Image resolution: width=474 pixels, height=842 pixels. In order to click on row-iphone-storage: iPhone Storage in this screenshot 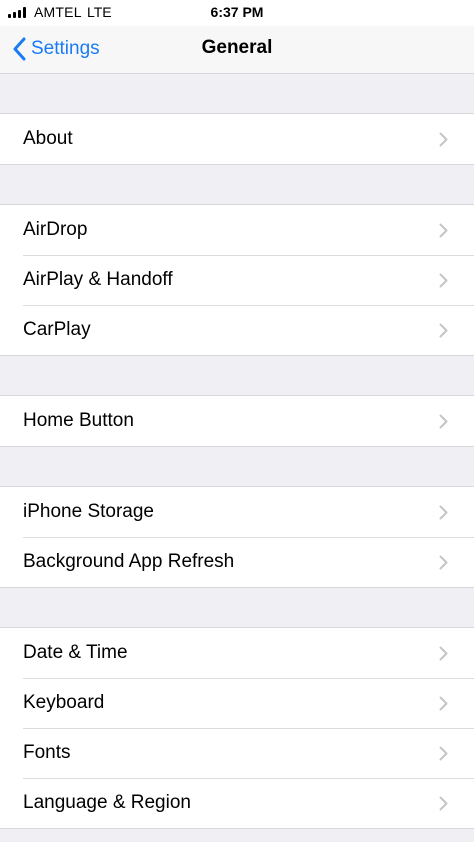, I will do `click(237, 512)`.